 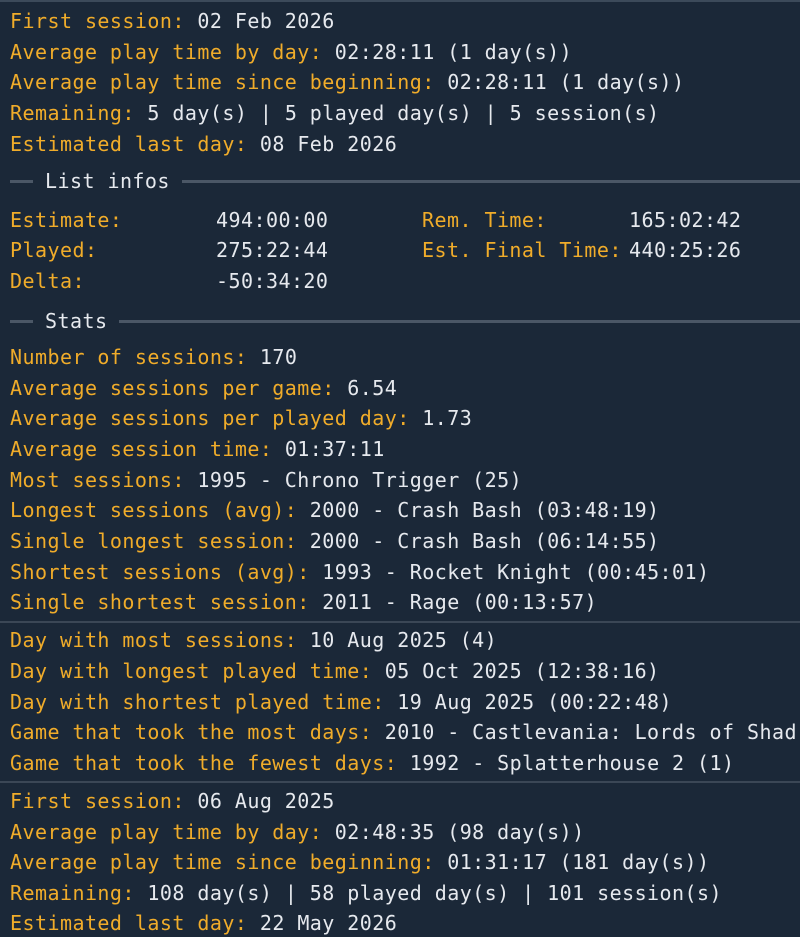 I want to click on first-session-row: First session: 02 Feb 2026, so click(x=172, y=21).